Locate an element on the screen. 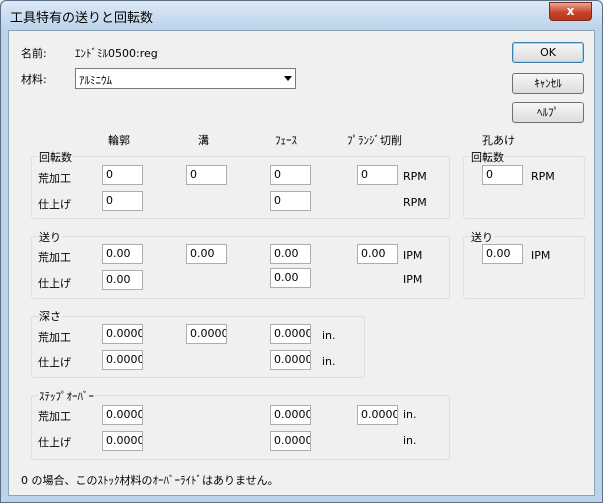  rpm-rough-groove-input: 0 is located at coordinates (206, 175).